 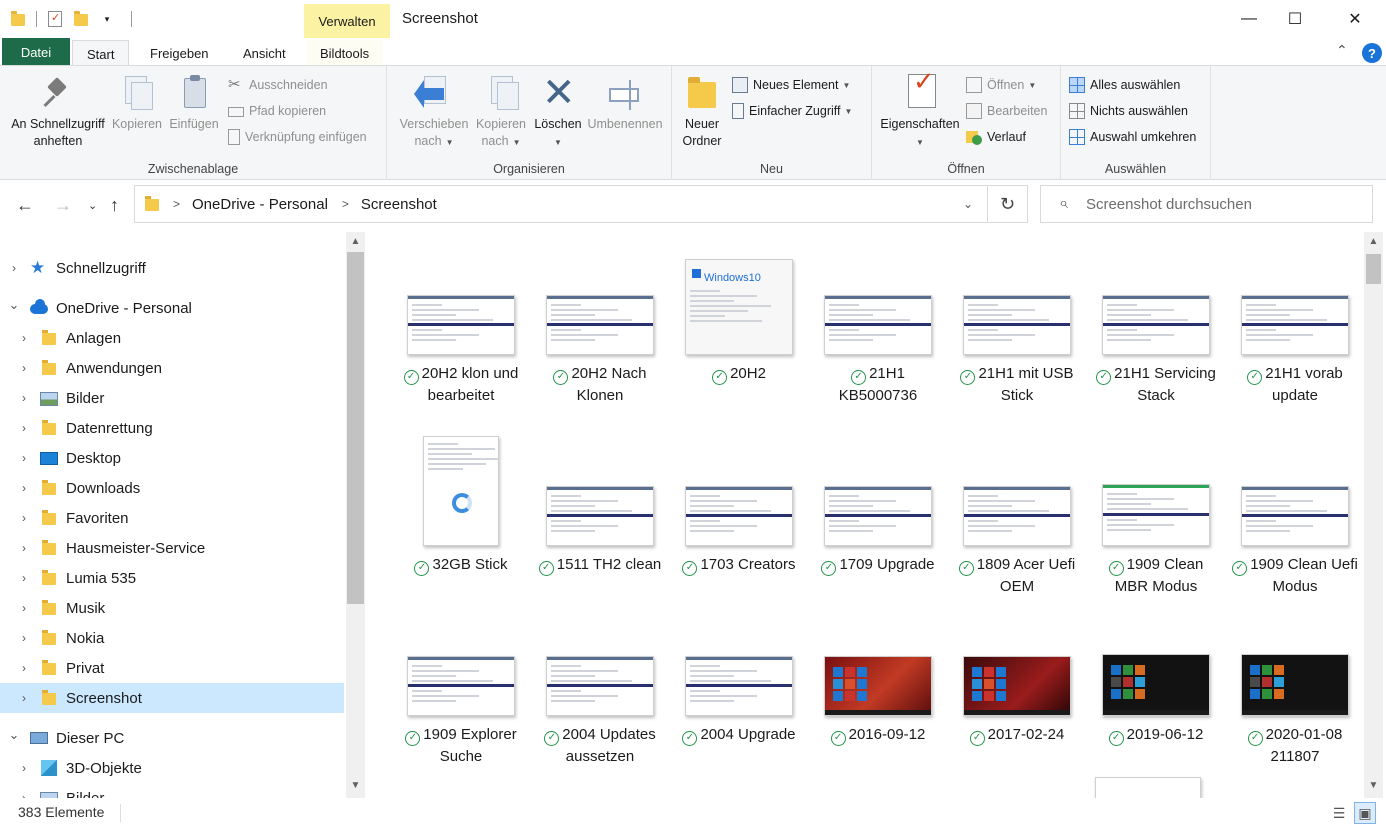 I want to click on chevron-down-icon: ⌄, so click(x=14, y=735).